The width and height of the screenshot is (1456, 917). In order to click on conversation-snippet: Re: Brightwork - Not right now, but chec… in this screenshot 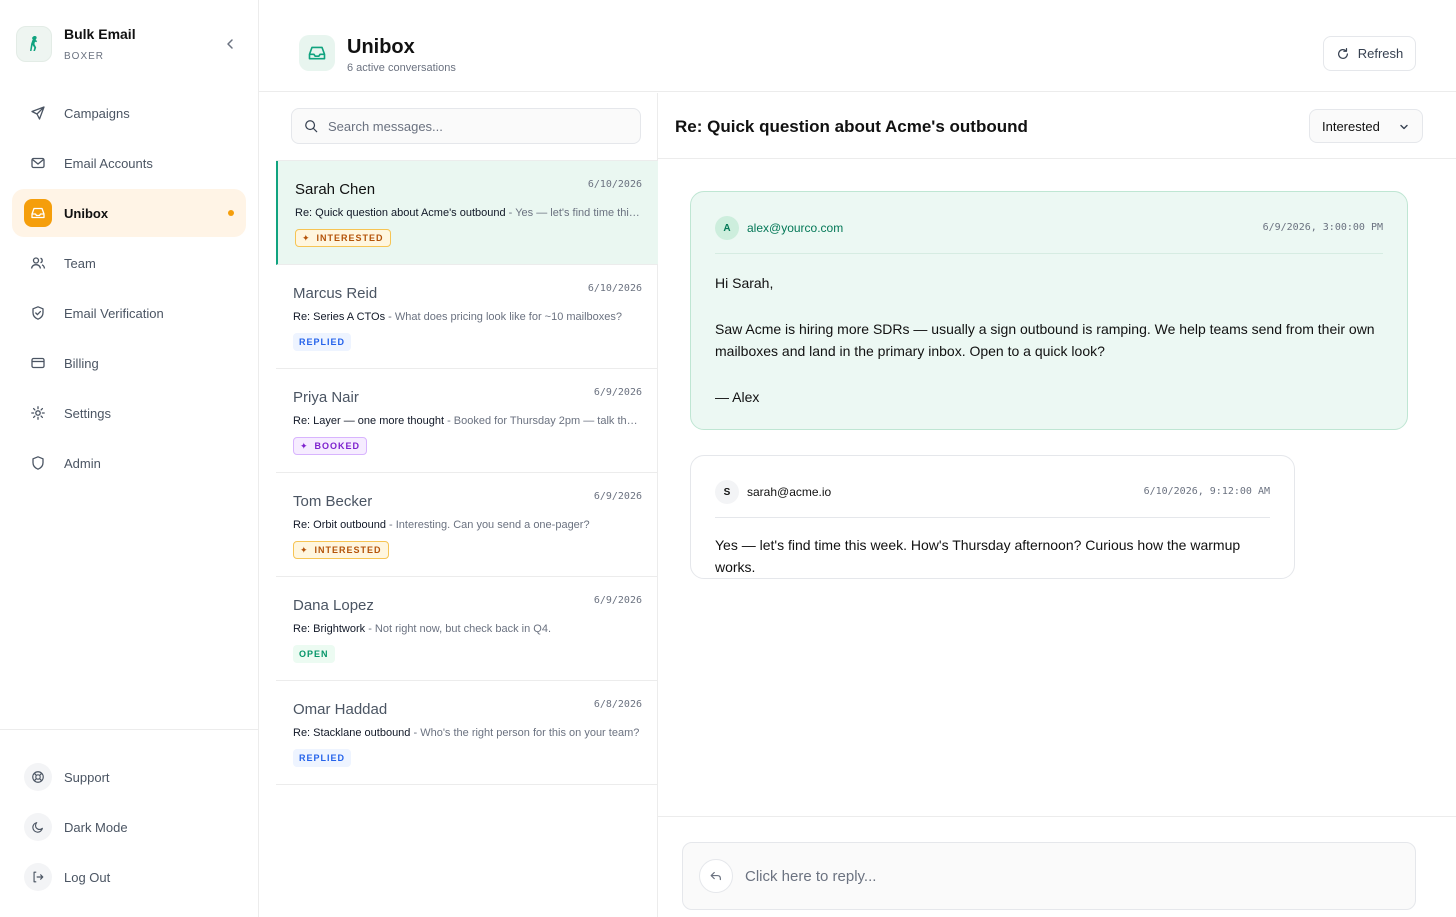, I will do `click(467, 629)`.